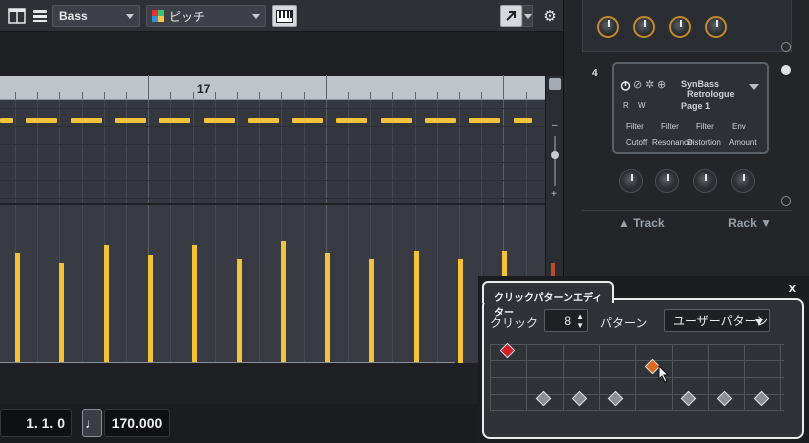 This screenshot has width=809, height=443. Describe the element at coordinates (739, 126) in the screenshot. I see `param-group-label: Env` at that location.